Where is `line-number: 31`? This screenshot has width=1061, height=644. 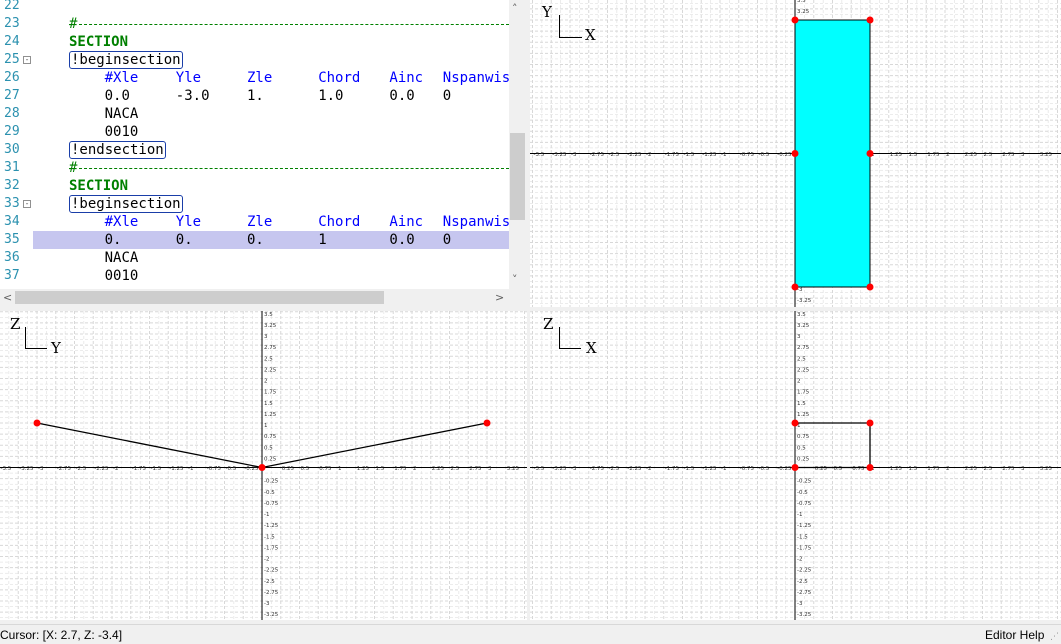
line-number: 31 is located at coordinates (12, 167).